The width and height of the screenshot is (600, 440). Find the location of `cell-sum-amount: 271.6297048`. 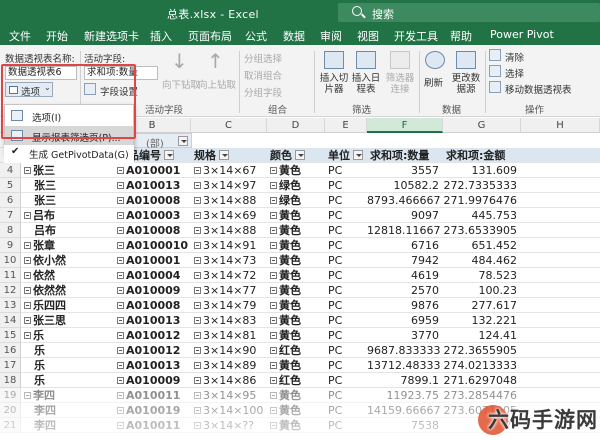

cell-sum-amount: 271.6297048 is located at coordinates (482, 380).